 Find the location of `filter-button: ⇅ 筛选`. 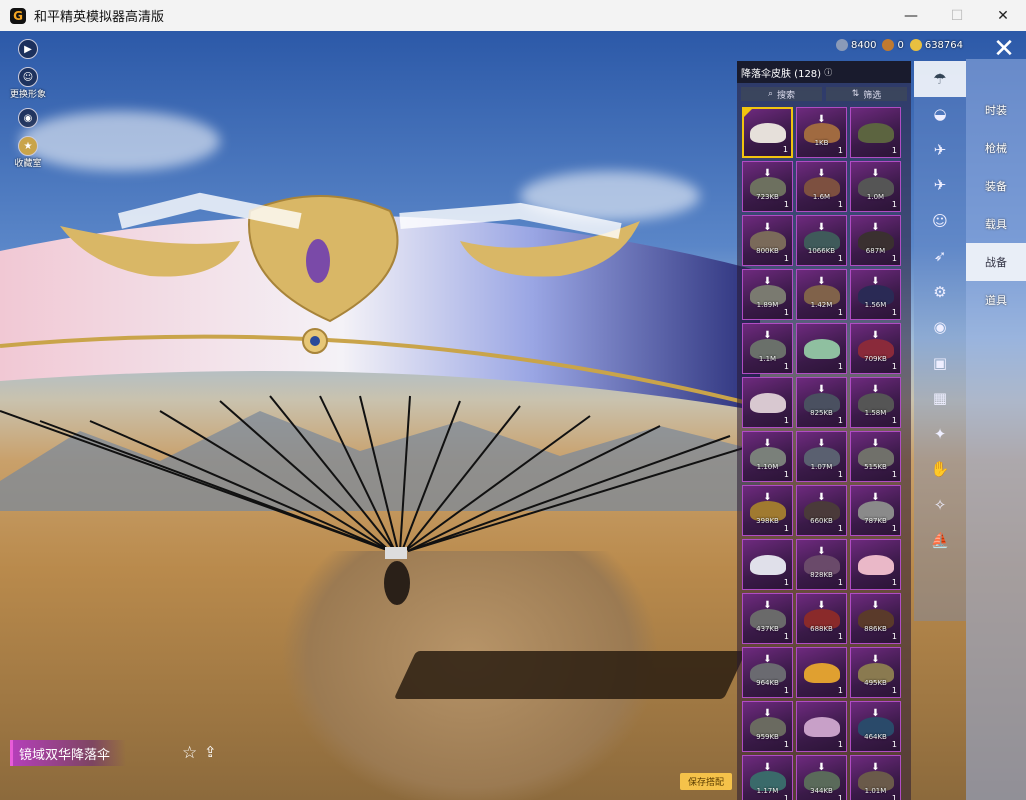

filter-button: ⇅ 筛选 is located at coordinates (866, 94).